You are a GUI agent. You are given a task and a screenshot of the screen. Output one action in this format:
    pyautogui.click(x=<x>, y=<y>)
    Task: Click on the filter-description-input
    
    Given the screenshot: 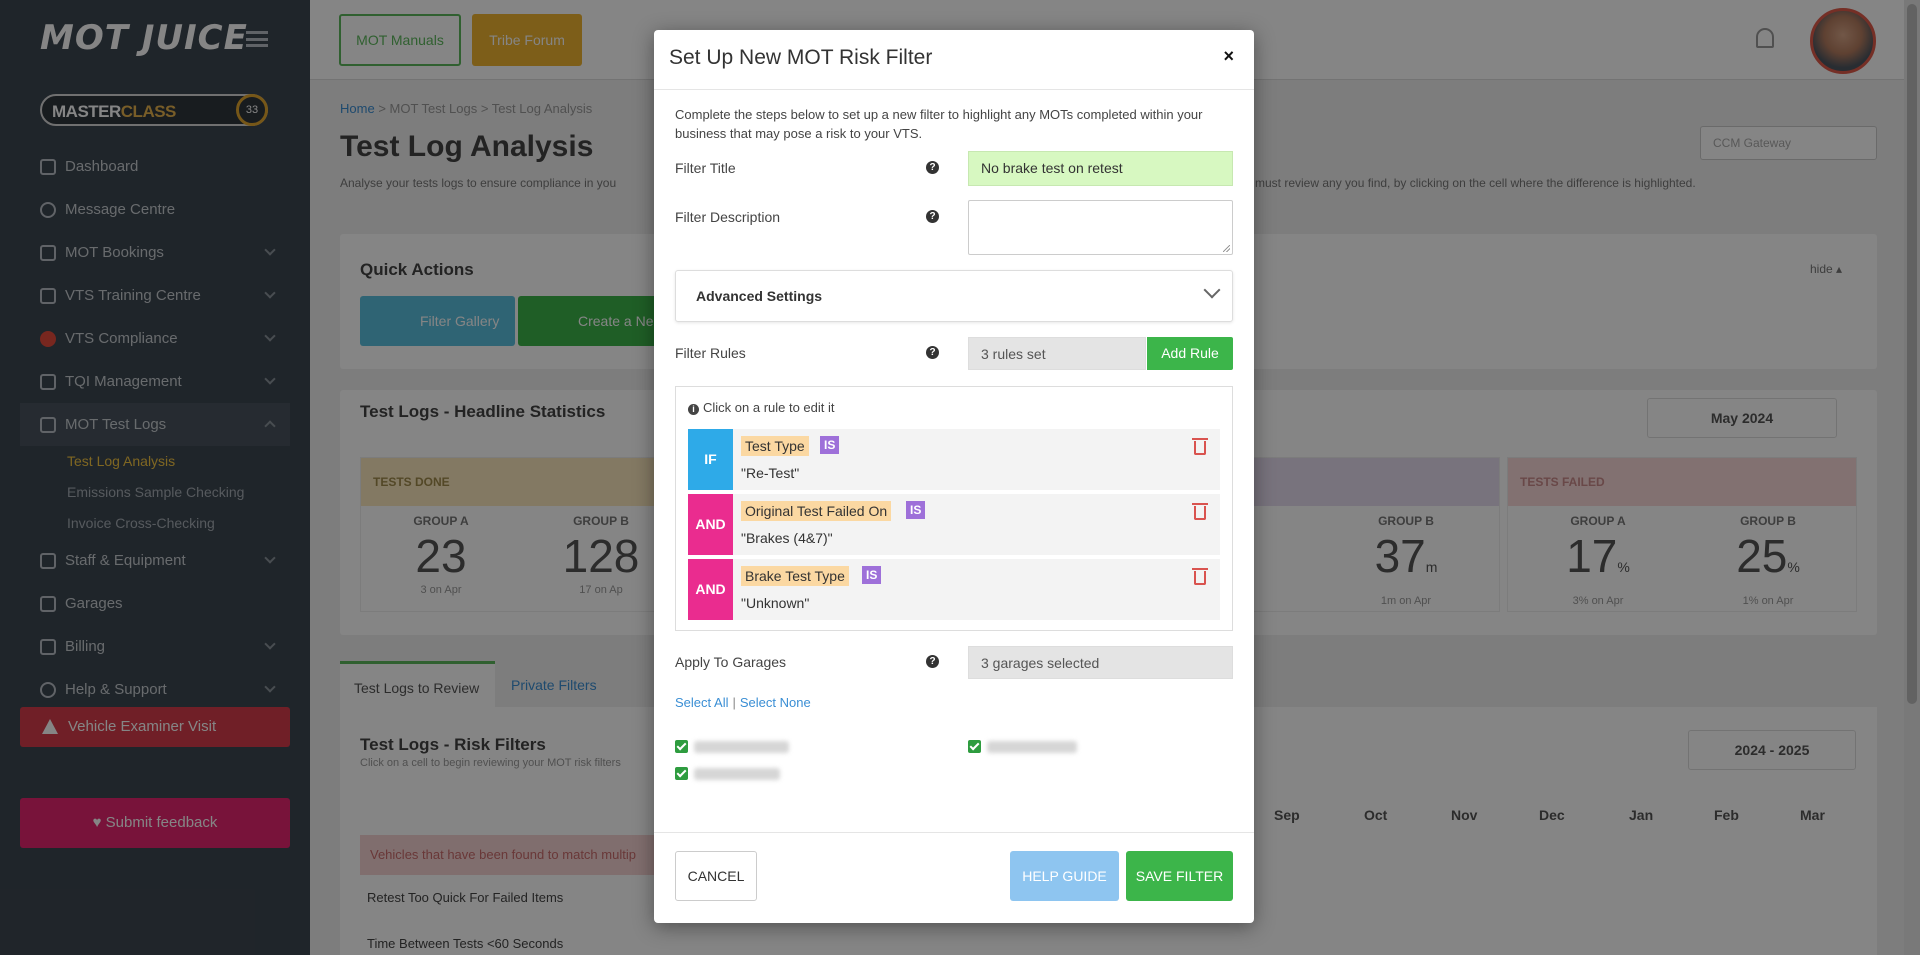 What is the action you would take?
    pyautogui.click(x=1100, y=227)
    